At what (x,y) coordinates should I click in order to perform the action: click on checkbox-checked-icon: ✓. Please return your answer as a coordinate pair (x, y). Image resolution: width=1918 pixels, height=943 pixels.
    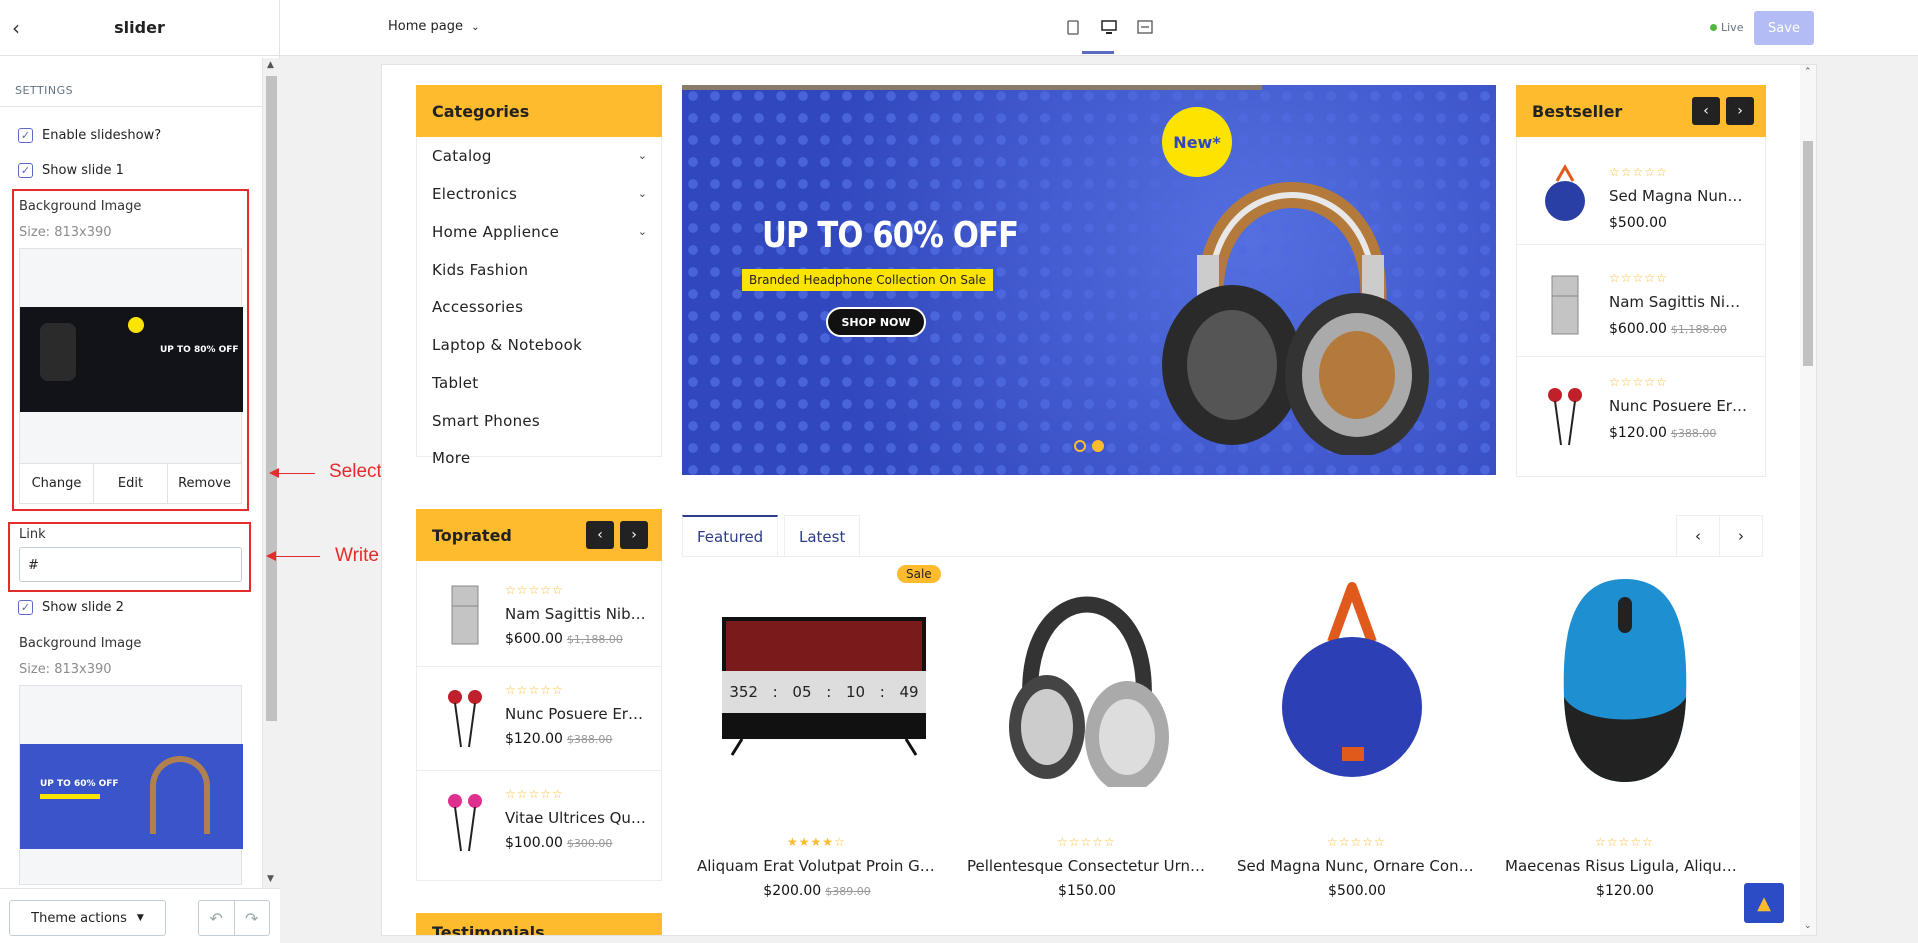
    Looking at the image, I should click on (25, 607).